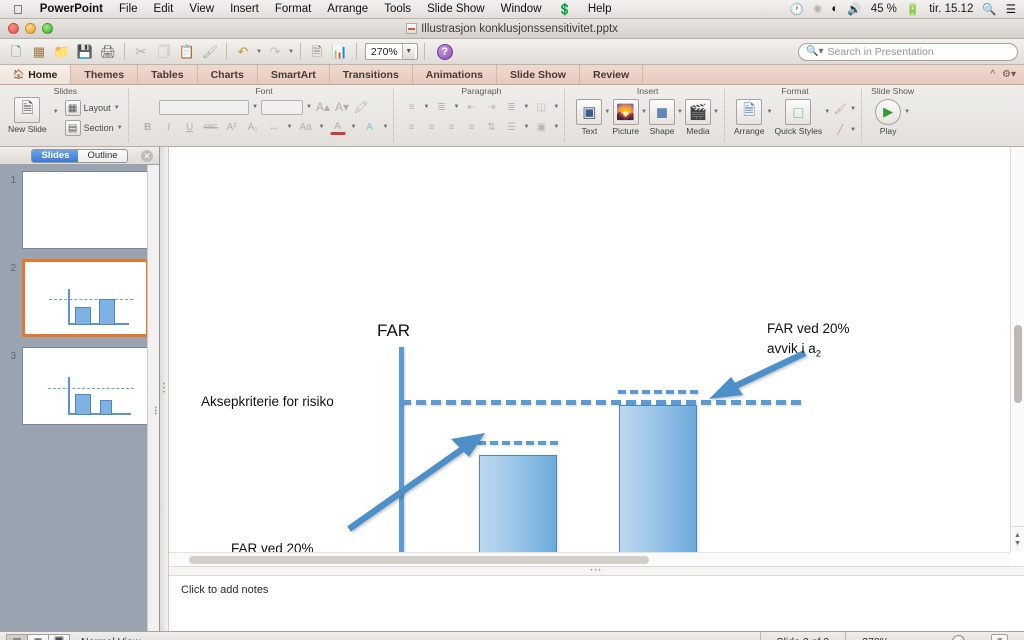  What do you see at coordinates (354, 127) in the screenshot?
I see `font-color-dropdown-icon: ▼` at bounding box center [354, 127].